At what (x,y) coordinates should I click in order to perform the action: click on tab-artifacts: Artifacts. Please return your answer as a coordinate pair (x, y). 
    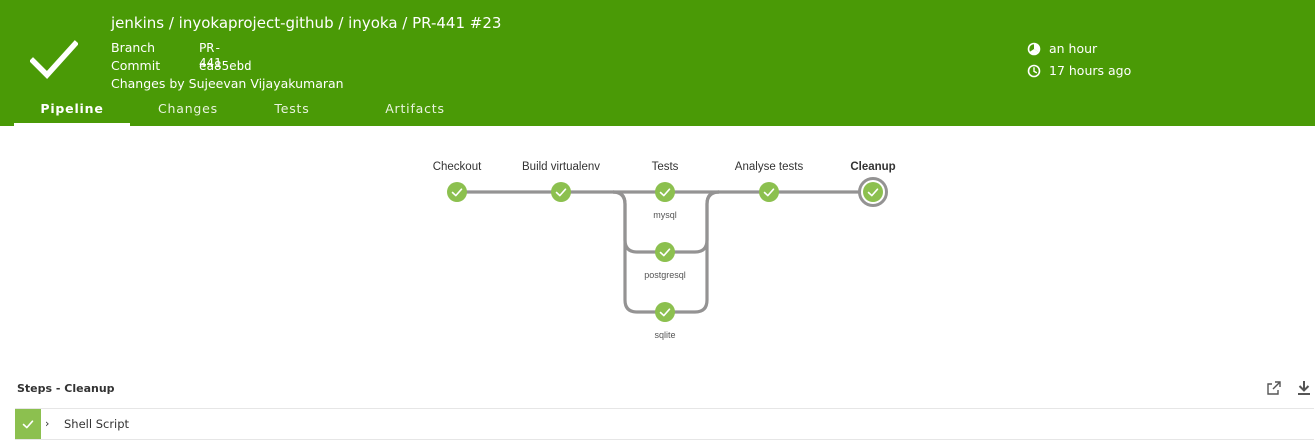
    Looking at the image, I should click on (415, 112).